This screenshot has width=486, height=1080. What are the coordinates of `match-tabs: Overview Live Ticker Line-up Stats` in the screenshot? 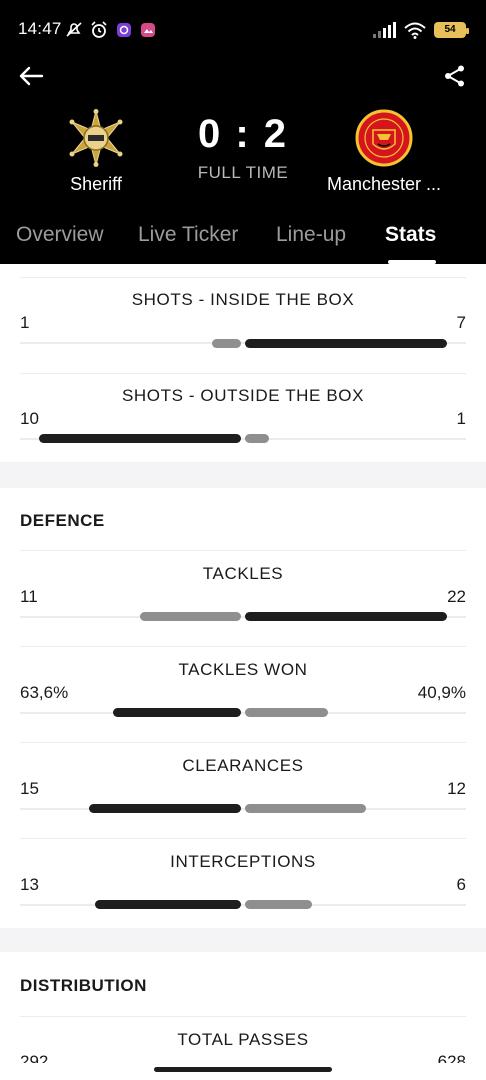 It's located at (243, 240).